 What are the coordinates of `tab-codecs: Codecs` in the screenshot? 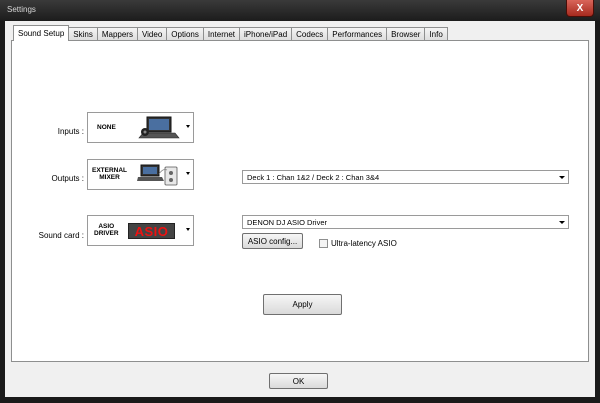 It's located at (310, 34).